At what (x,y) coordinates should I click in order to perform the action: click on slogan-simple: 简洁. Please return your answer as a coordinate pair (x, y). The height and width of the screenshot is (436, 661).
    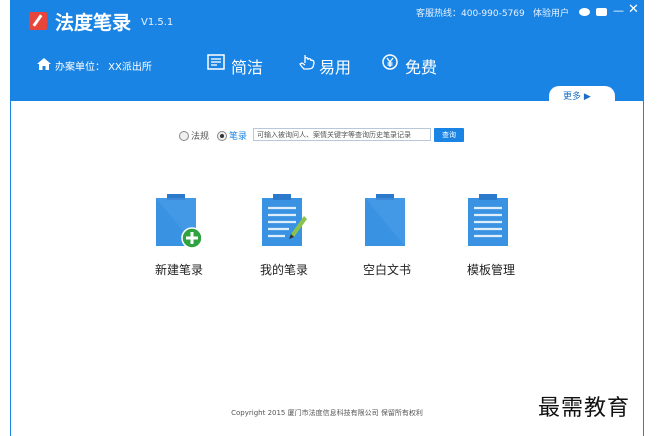
    Looking at the image, I should click on (247, 67).